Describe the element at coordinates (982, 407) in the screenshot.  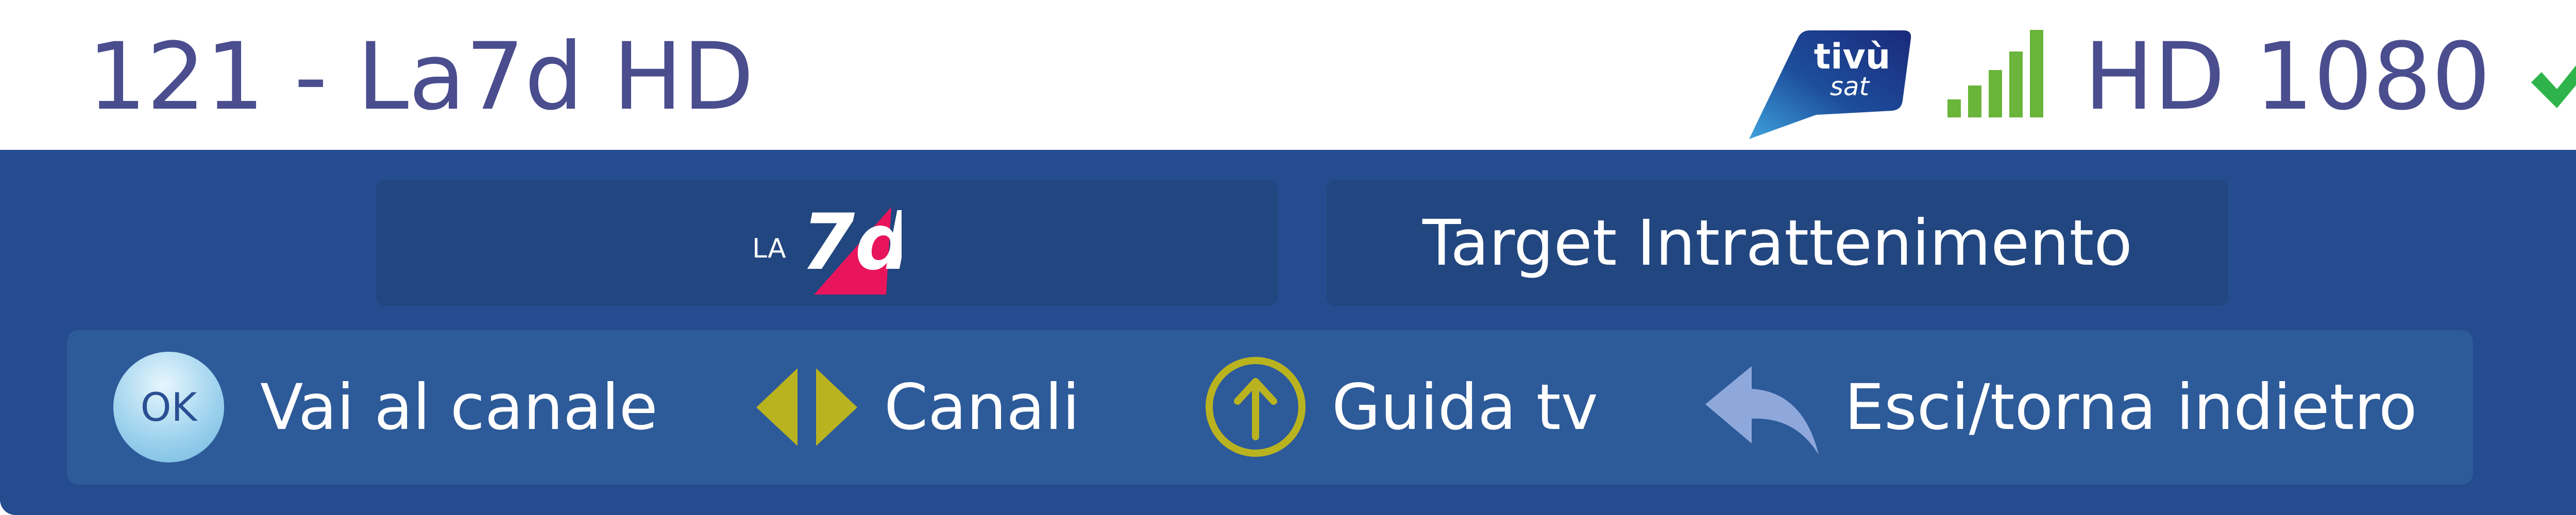
I see `hint-channels-label: Canali` at that location.